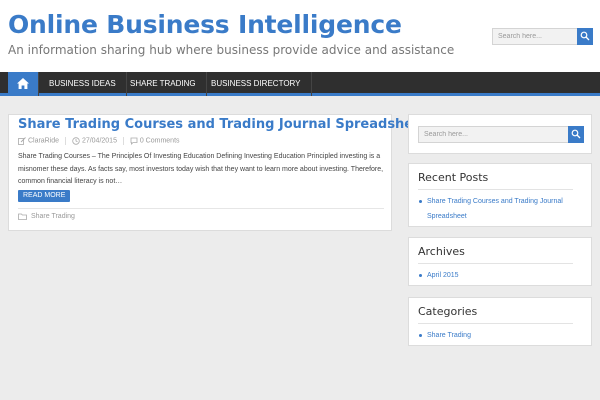 The image size is (600, 400). I want to click on post-date: 27/04/2015, so click(99, 141).